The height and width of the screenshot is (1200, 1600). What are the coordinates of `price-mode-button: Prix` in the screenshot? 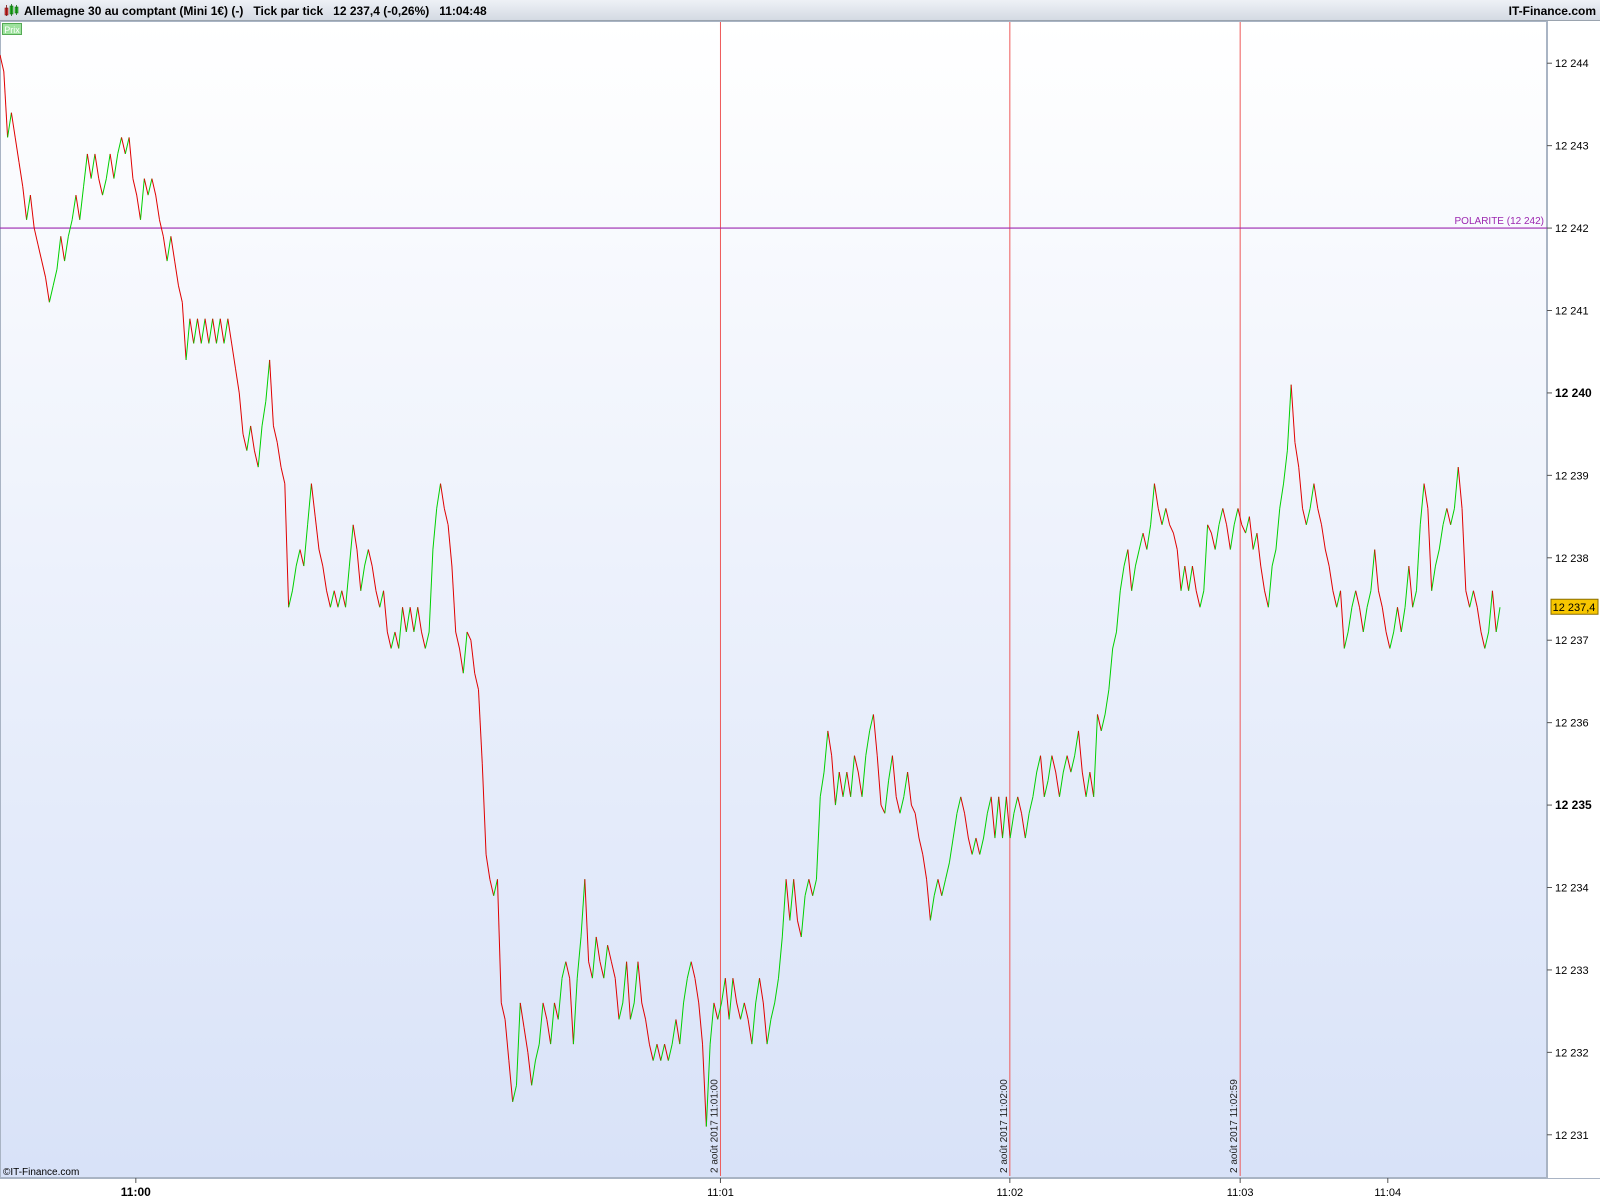 It's located at (12, 29).